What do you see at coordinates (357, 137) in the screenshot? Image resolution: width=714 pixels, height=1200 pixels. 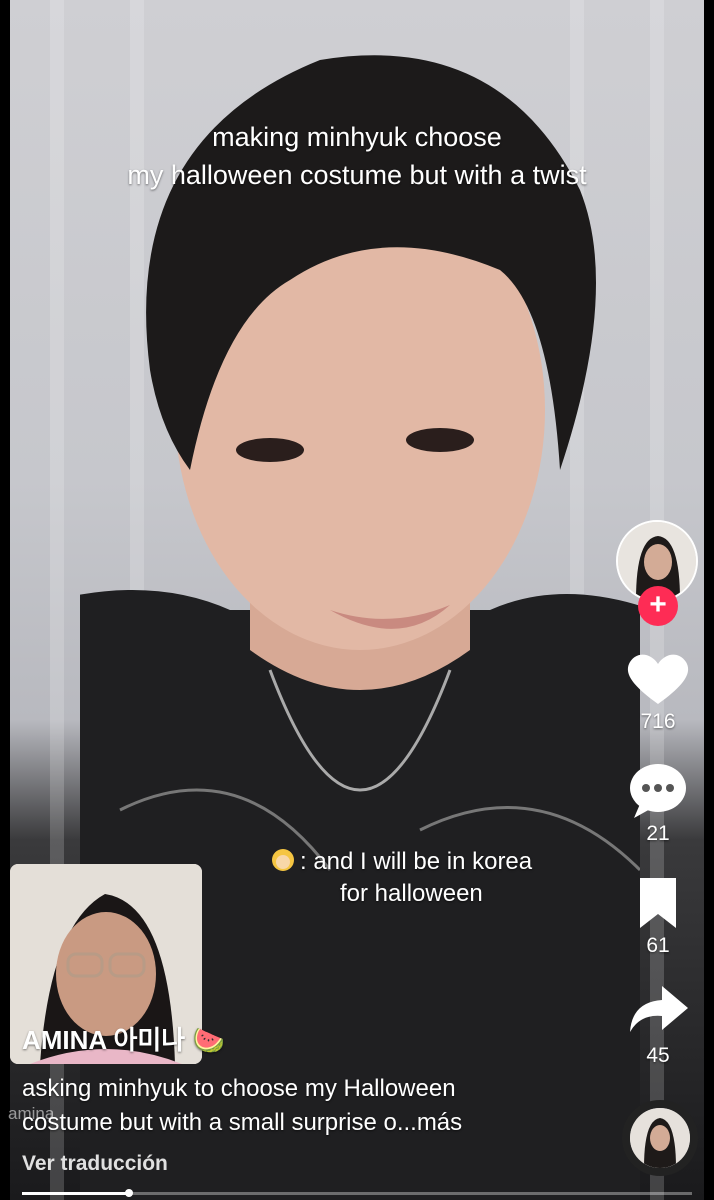 I see `caption-line: making minhyuk choose` at bounding box center [357, 137].